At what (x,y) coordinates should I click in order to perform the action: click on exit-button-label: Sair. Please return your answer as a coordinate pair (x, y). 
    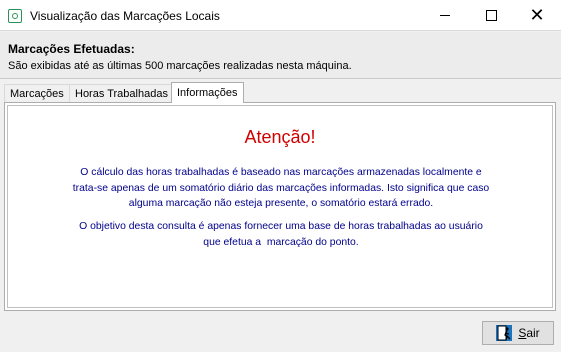
    Looking at the image, I should click on (529, 333).